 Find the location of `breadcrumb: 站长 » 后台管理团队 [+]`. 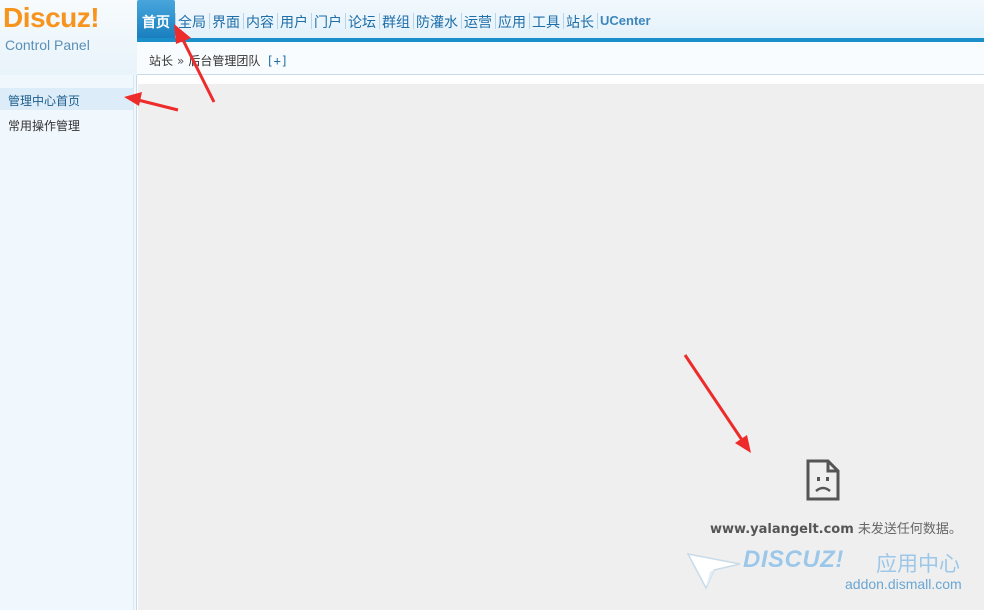

breadcrumb: 站长 » 后台管理团队 [+] is located at coordinates (218, 60).